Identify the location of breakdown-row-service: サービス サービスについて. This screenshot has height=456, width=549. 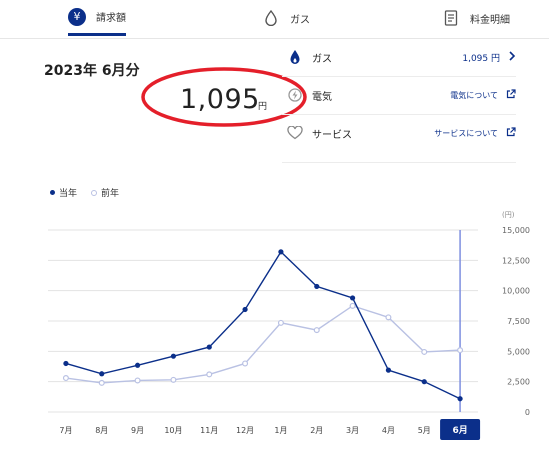
(399, 133).